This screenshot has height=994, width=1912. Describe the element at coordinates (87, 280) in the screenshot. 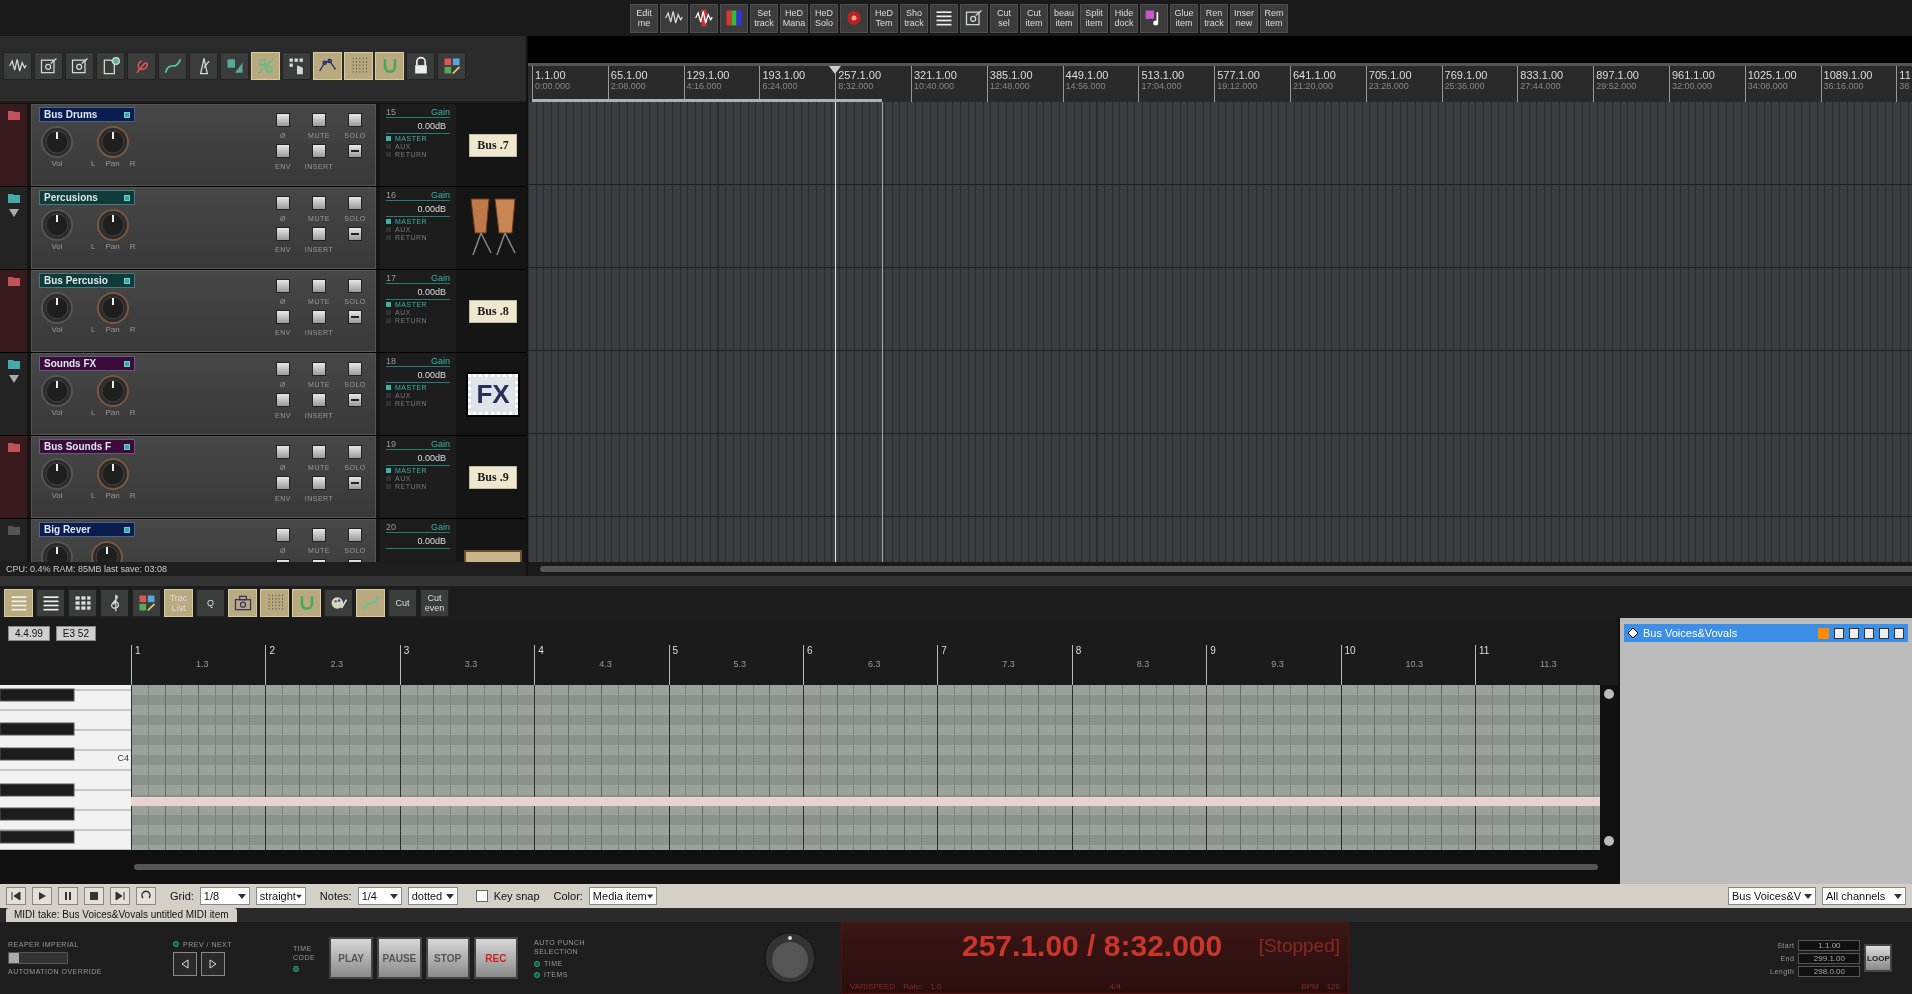

I see `track-name: Bus Percusio` at that location.